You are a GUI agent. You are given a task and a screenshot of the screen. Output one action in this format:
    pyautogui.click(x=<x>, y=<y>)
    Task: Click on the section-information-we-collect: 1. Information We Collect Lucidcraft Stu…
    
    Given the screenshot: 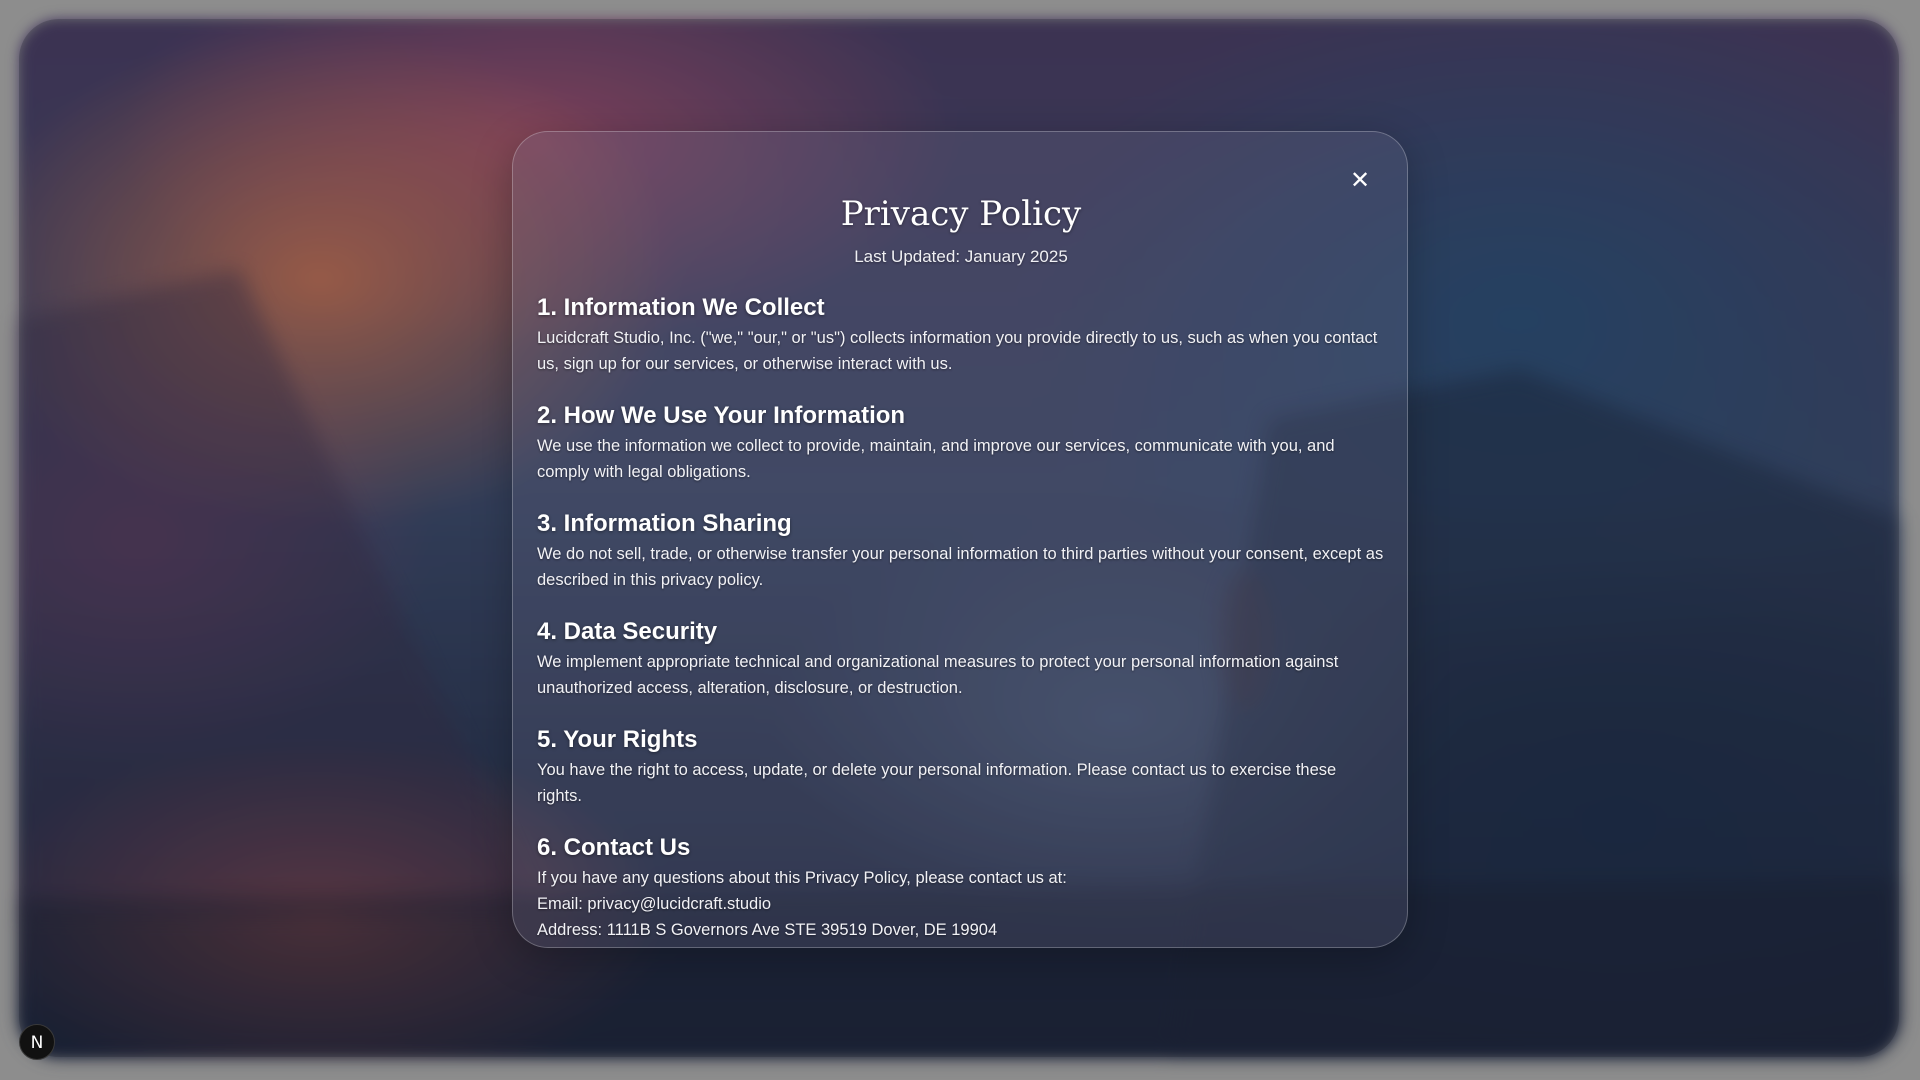 What is the action you would take?
    pyautogui.click(x=961, y=335)
    